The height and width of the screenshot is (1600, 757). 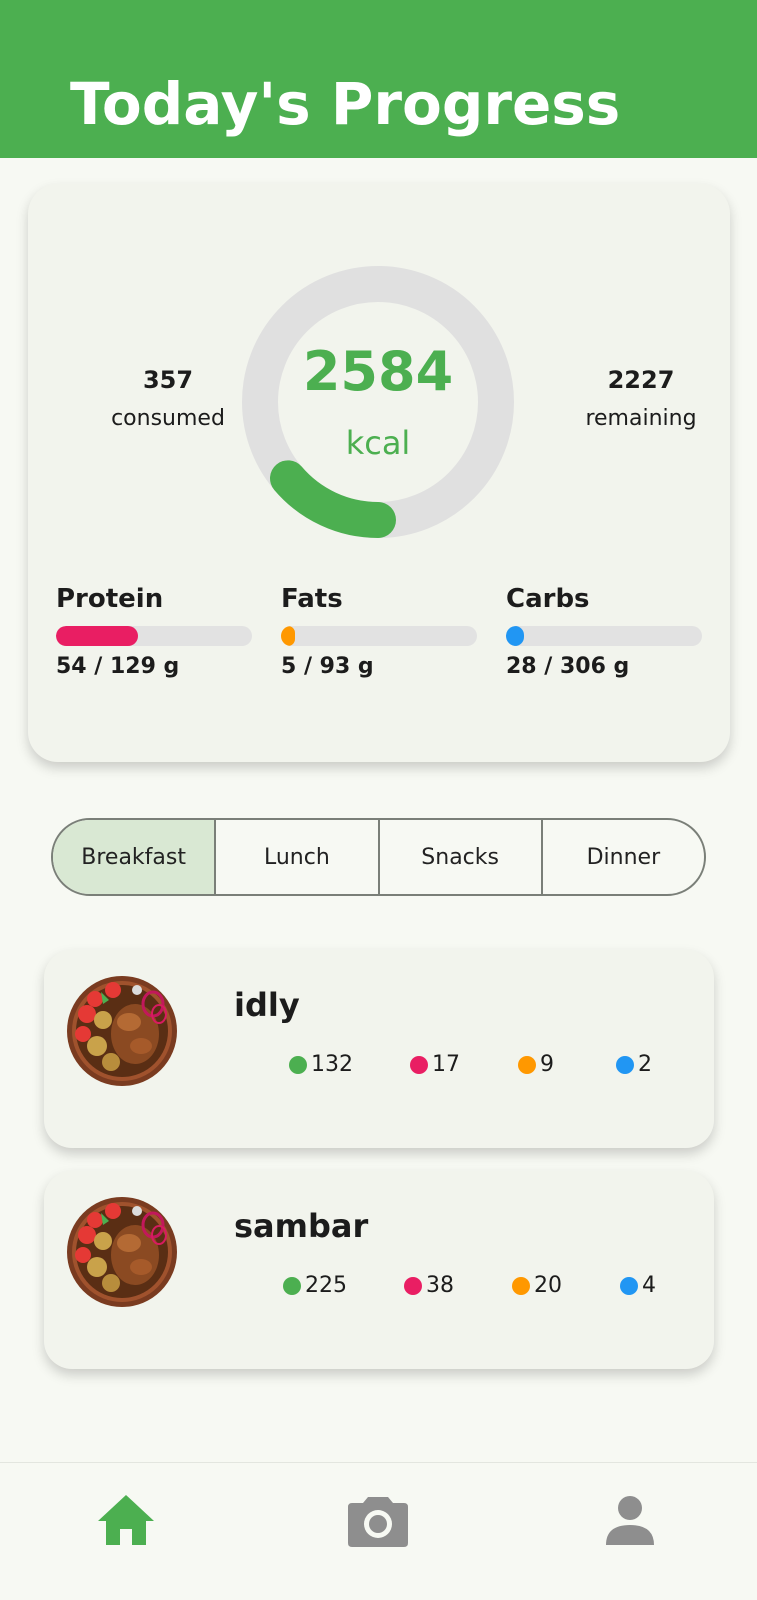 I want to click on macro-name: Carbs, so click(x=548, y=599).